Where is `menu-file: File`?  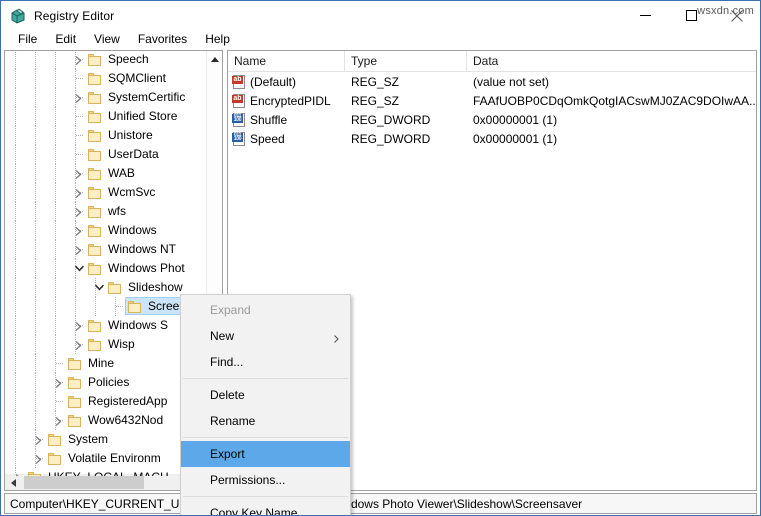 menu-file: File is located at coordinates (27, 39).